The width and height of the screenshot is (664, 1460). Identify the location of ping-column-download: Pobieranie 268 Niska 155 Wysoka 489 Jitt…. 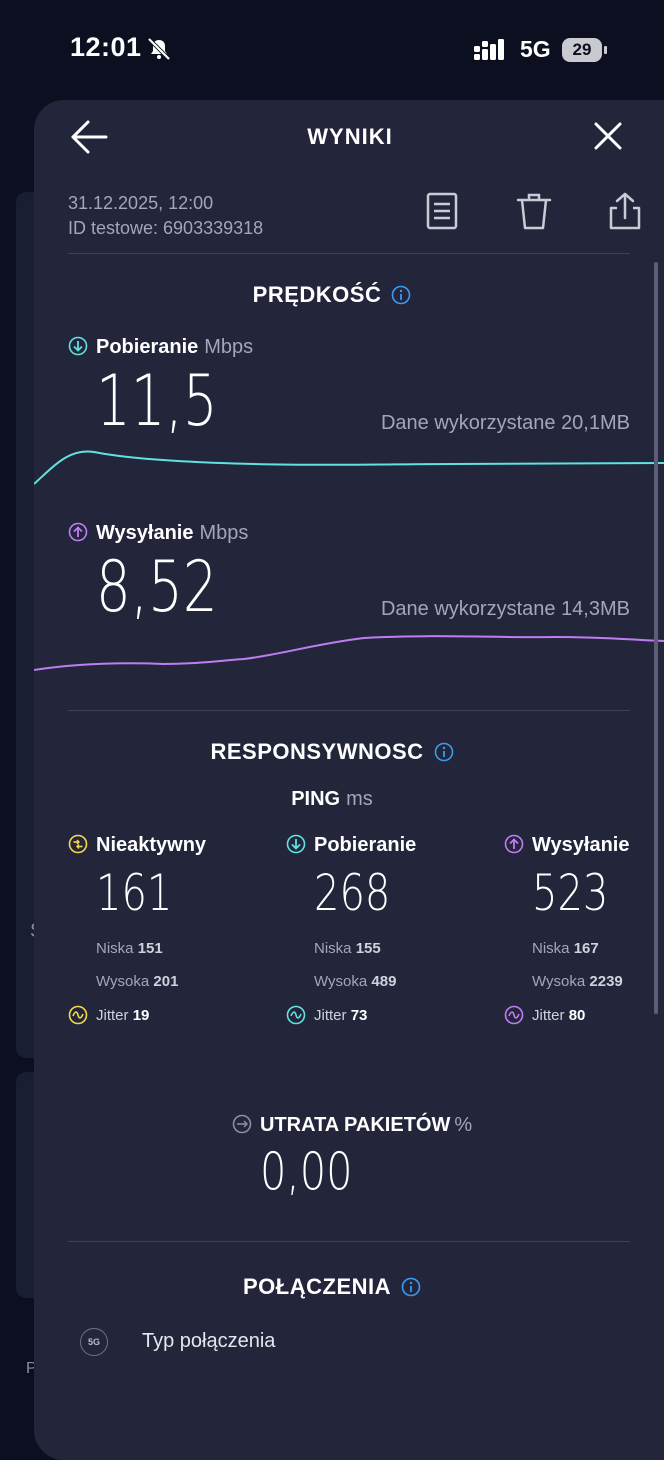
(366, 929).